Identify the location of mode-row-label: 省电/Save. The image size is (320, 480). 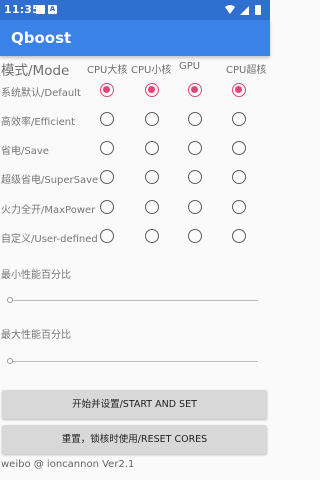
(25, 151).